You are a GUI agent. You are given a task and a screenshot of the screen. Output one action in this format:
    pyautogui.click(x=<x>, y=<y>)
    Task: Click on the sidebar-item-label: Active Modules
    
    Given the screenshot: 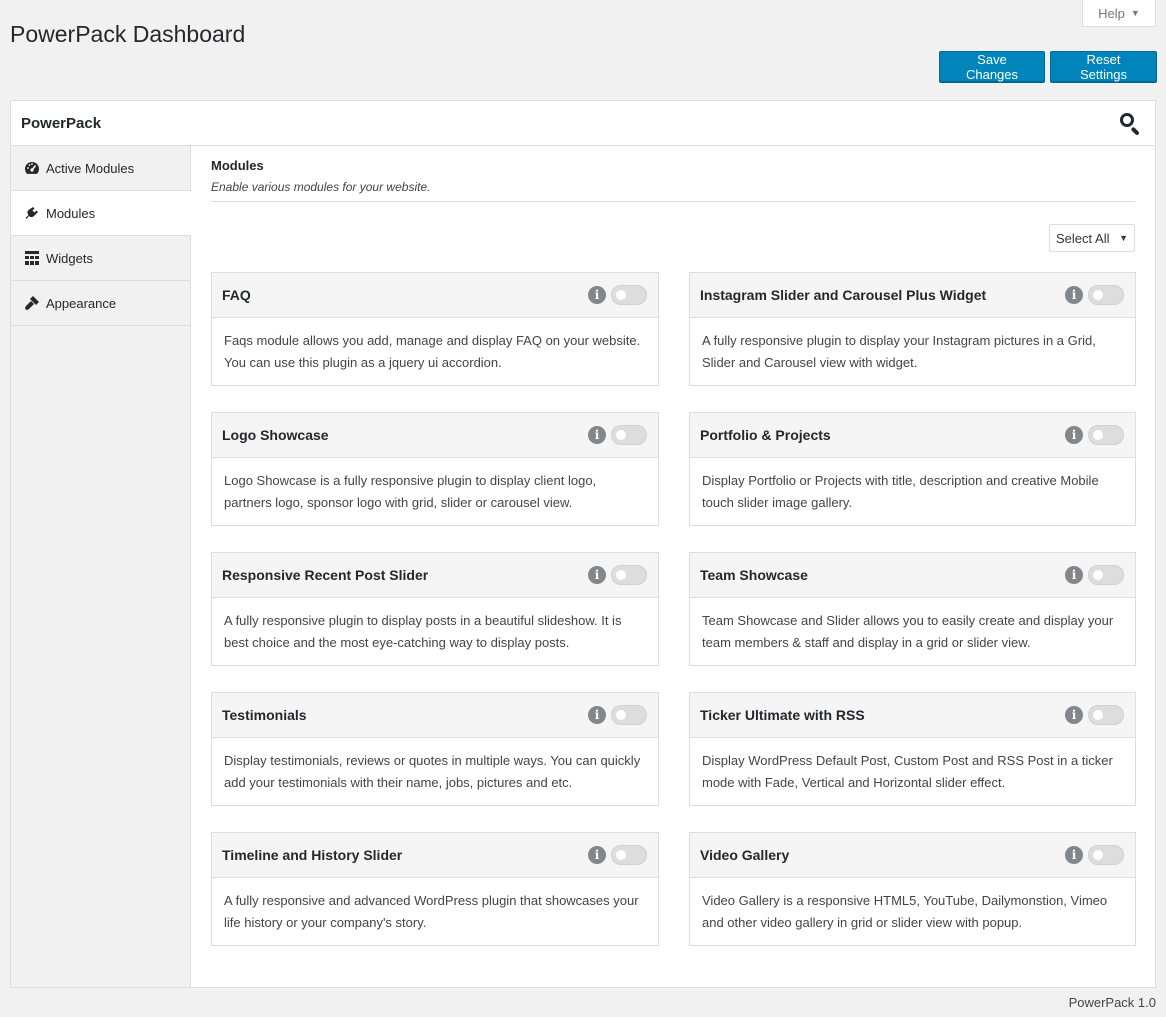 What is the action you would take?
    pyautogui.click(x=90, y=168)
    